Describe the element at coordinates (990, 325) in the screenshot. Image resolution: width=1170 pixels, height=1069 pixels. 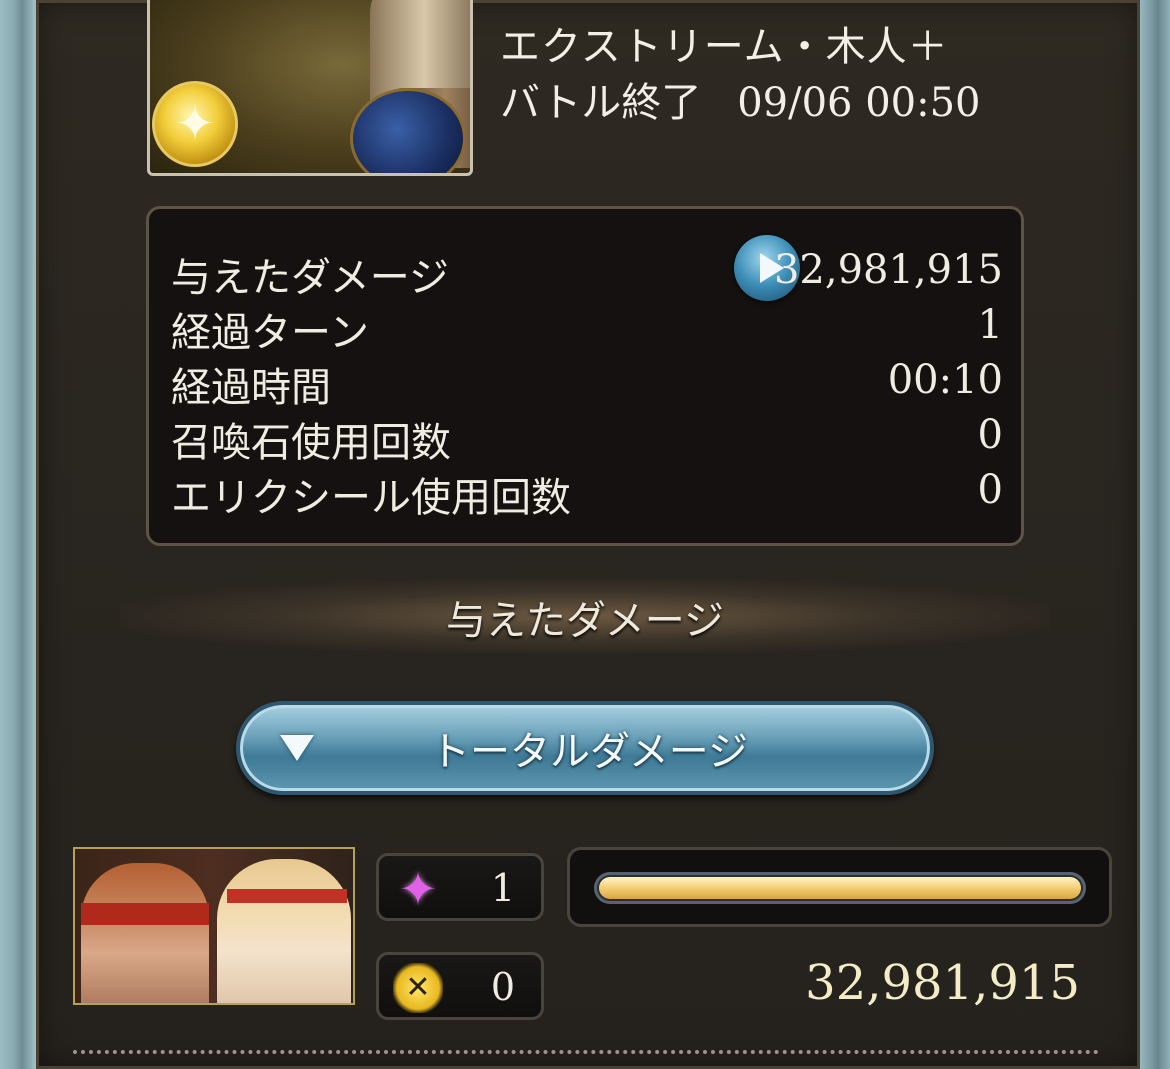
I see `stat-value: 1` at that location.